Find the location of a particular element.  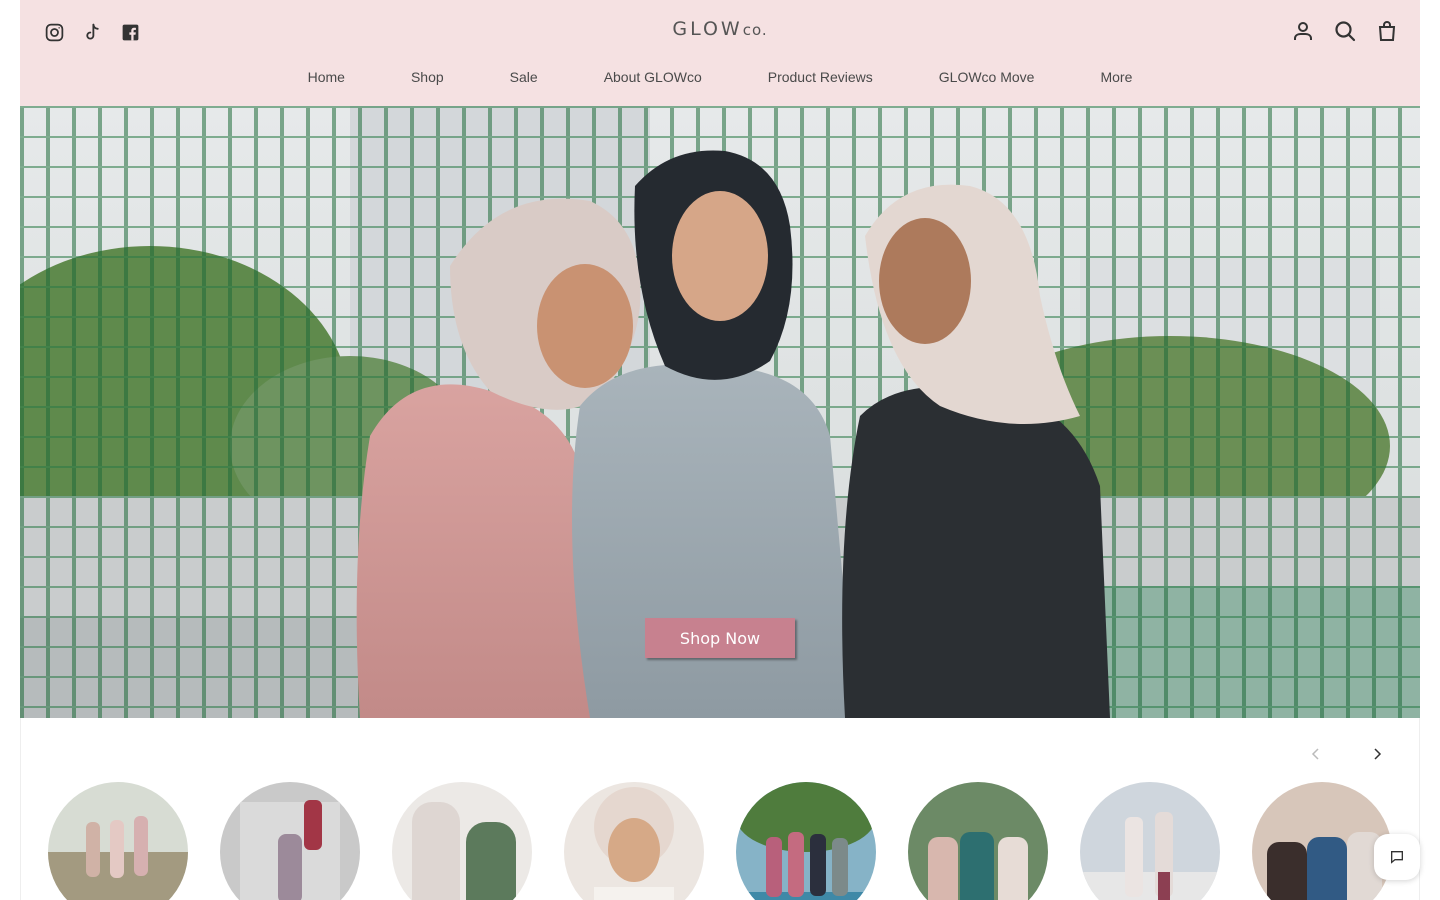

chat-bubble-icon is located at coordinates (1397, 857).